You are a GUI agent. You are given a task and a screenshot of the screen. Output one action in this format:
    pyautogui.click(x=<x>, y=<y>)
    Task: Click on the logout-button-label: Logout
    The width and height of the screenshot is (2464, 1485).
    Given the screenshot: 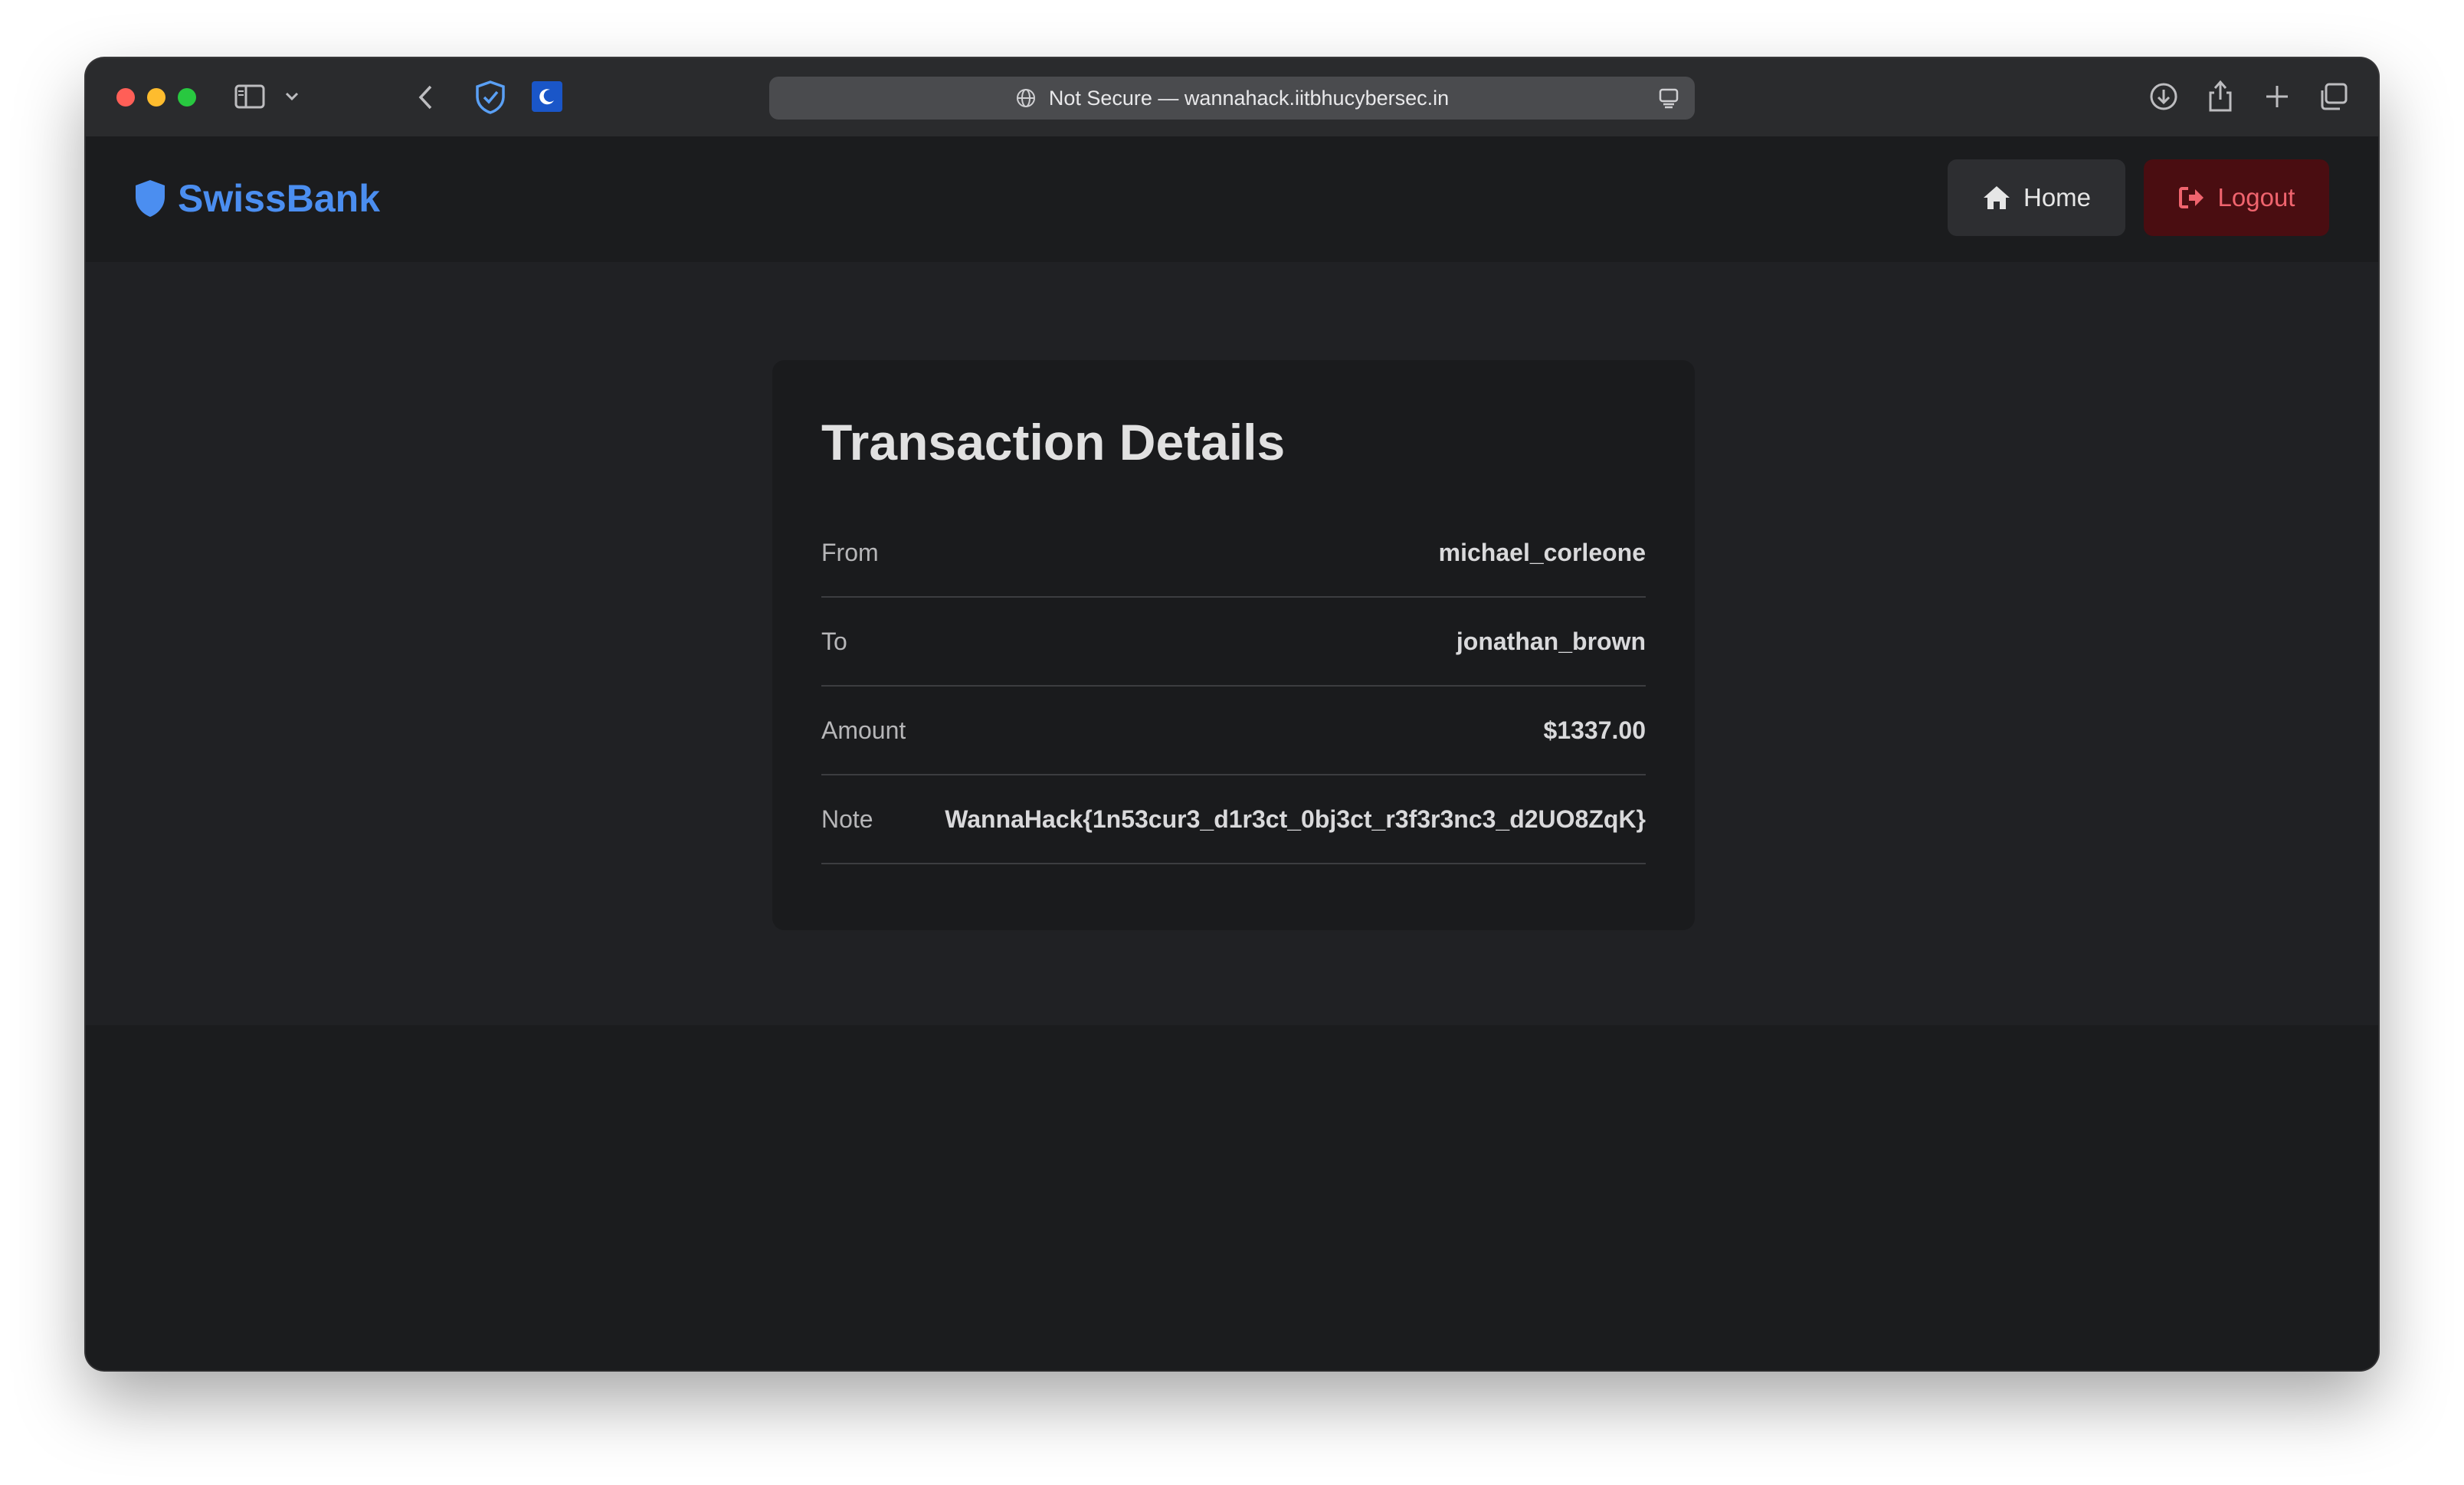 What is the action you would take?
    pyautogui.click(x=2256, y=197)
    